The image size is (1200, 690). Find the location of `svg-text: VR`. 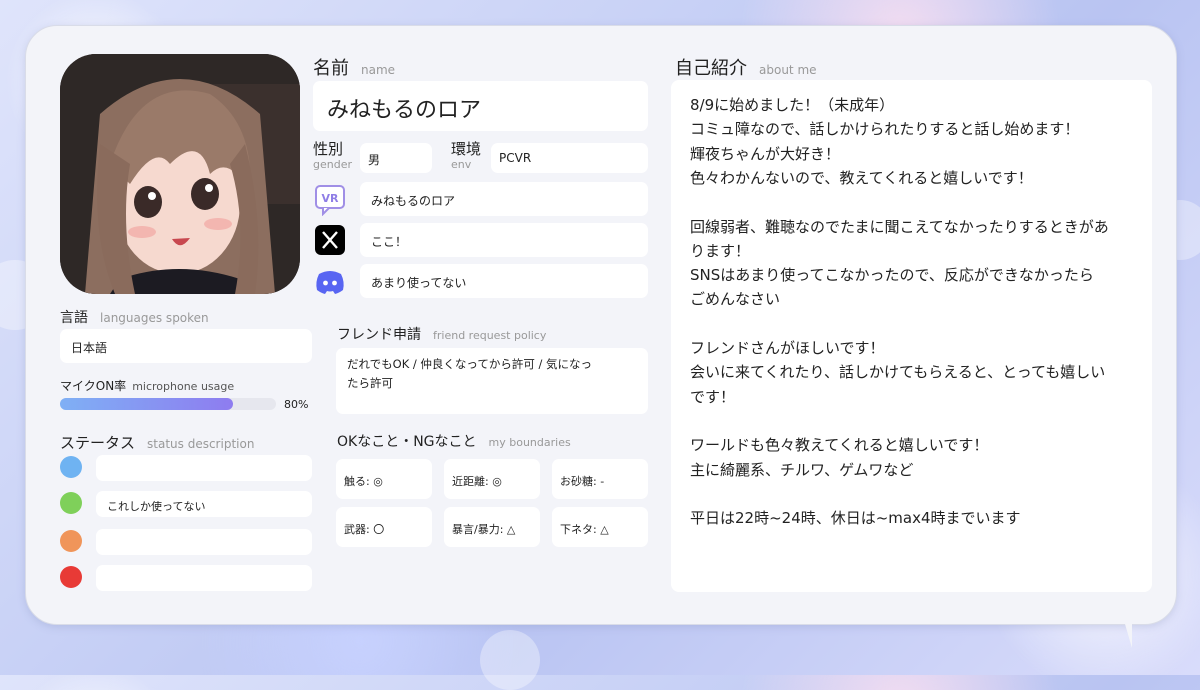

svg-text: VR is located at coordinates (331, 198).